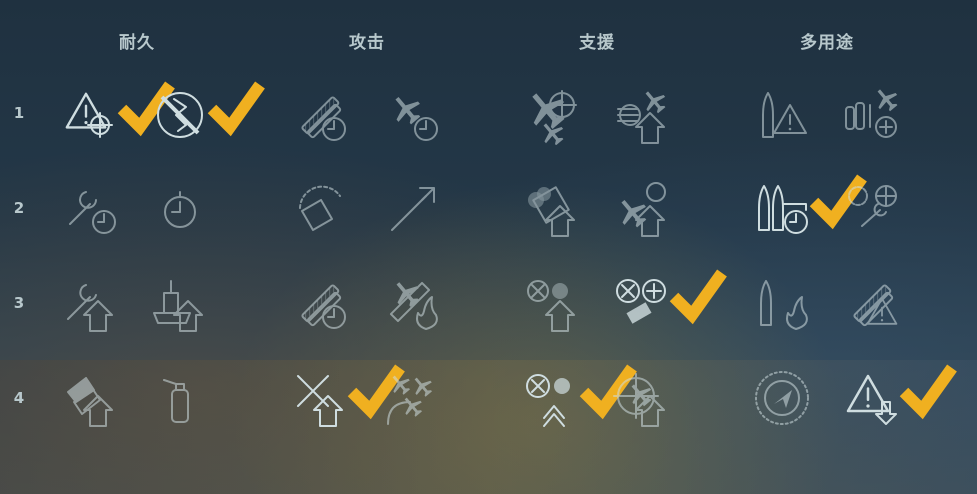  Describe the element at coordinates (180, 216) in the screenshot. I see `stopwatch-icon` at that location.